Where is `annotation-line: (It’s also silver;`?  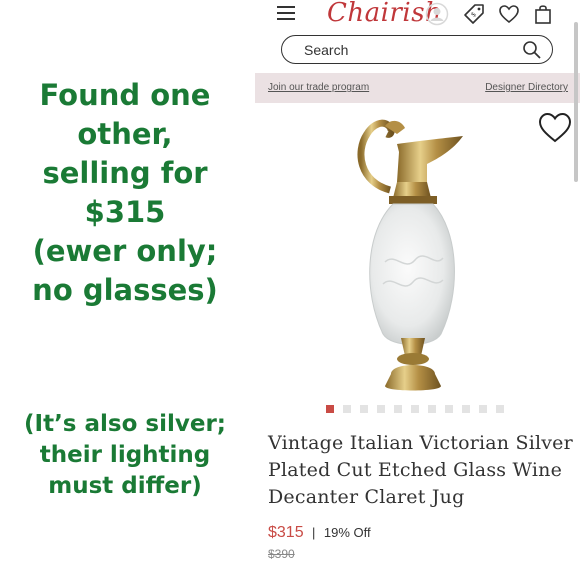 annotation-line: (It’s also silver; is located at coordinates (125, 424).